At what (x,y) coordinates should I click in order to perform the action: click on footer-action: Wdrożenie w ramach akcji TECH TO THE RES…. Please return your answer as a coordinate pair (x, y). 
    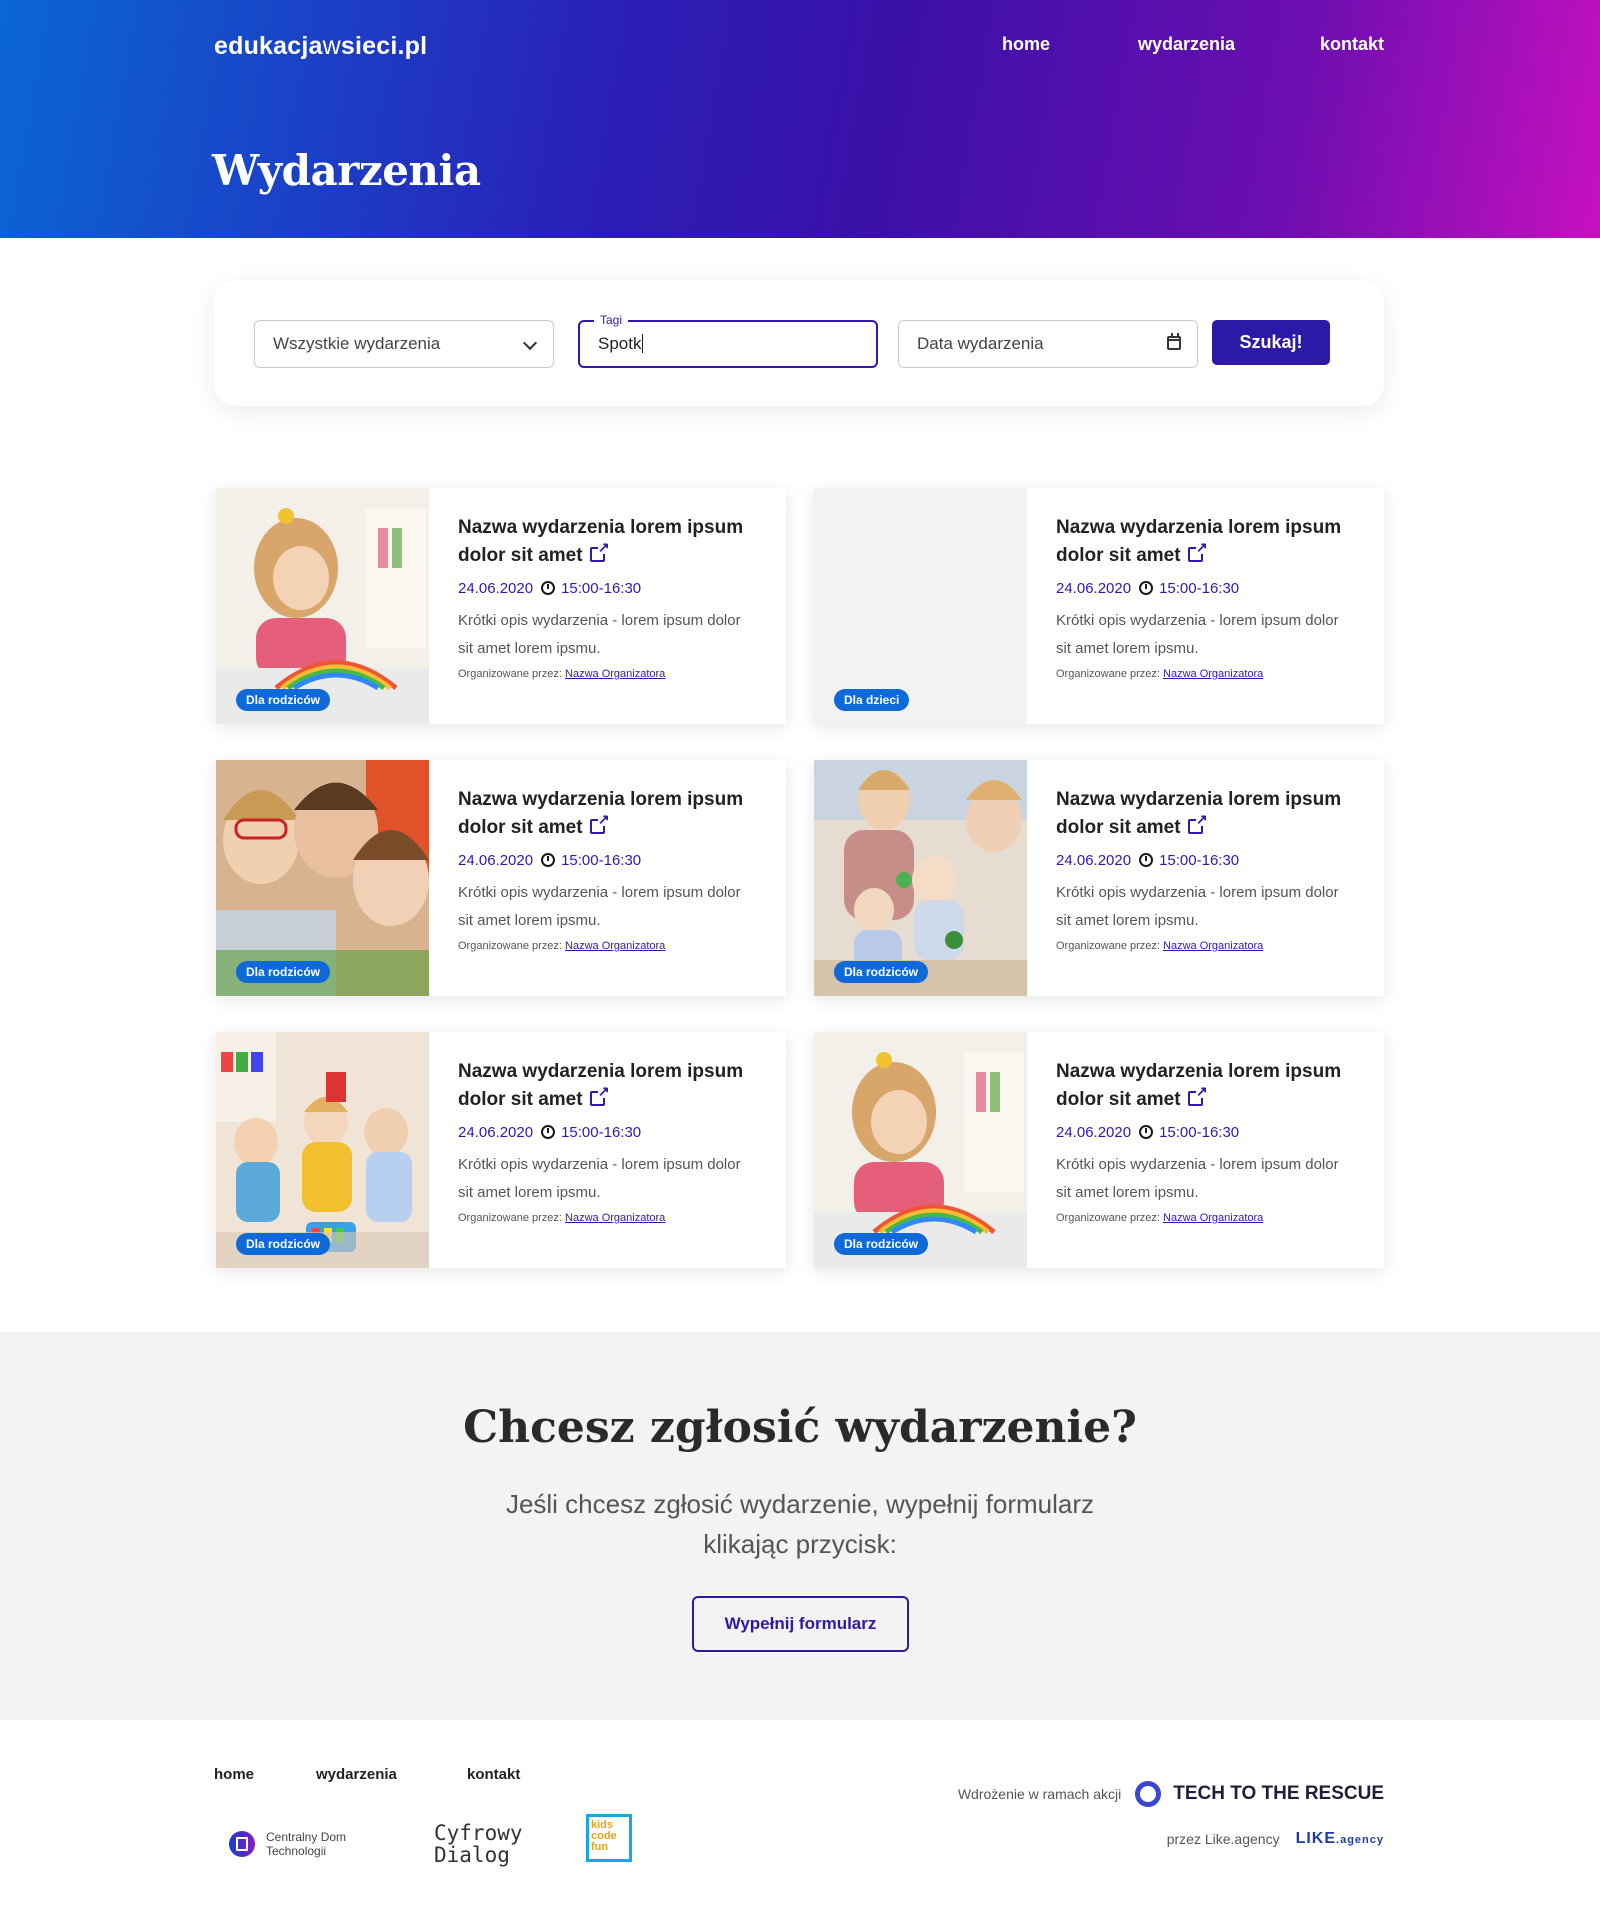
    Looking at the image, I should click on (1171, 1794).